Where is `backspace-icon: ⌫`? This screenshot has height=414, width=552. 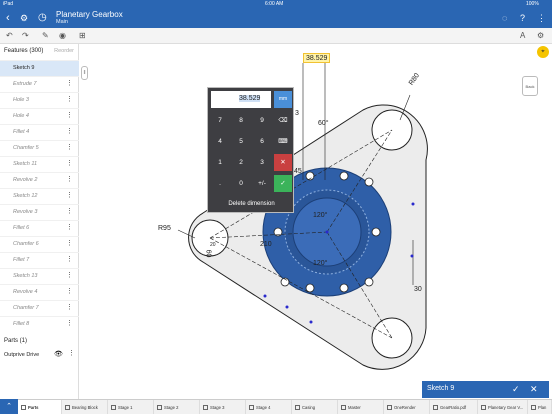 backspace-icon: ⌫ is located at coordinates (283, 120).